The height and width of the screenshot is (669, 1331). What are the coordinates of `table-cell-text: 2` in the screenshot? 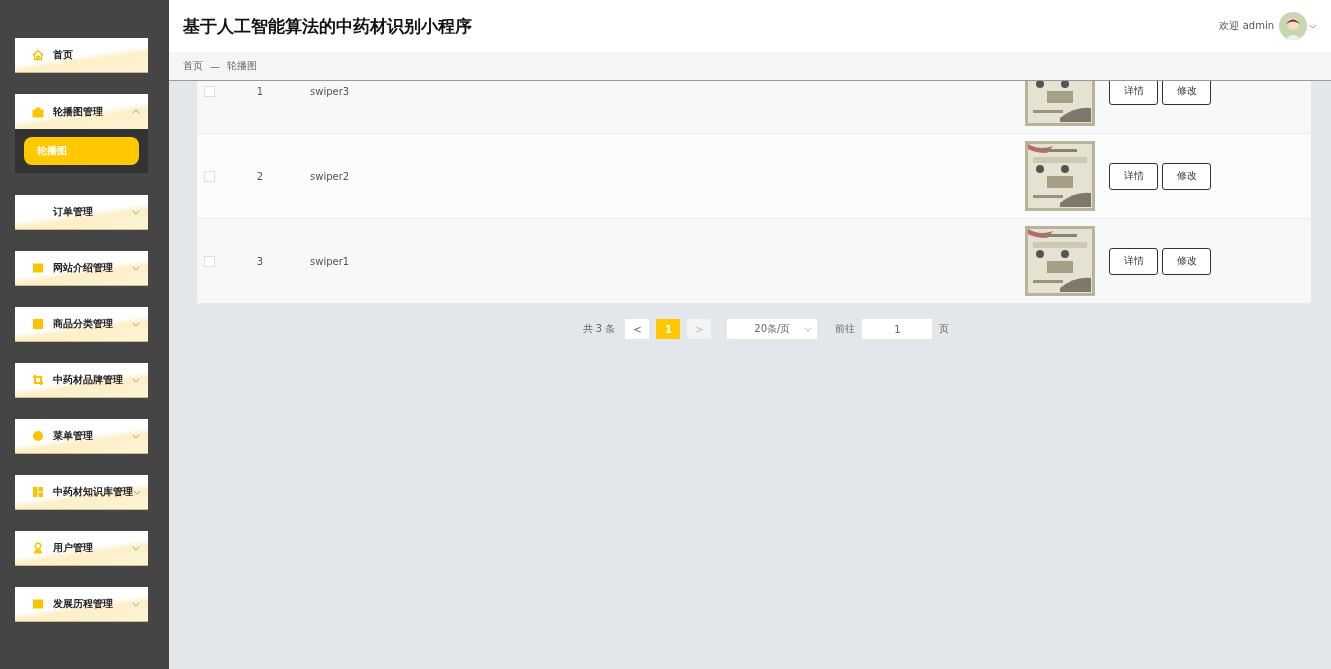 It's located at (260, 176).